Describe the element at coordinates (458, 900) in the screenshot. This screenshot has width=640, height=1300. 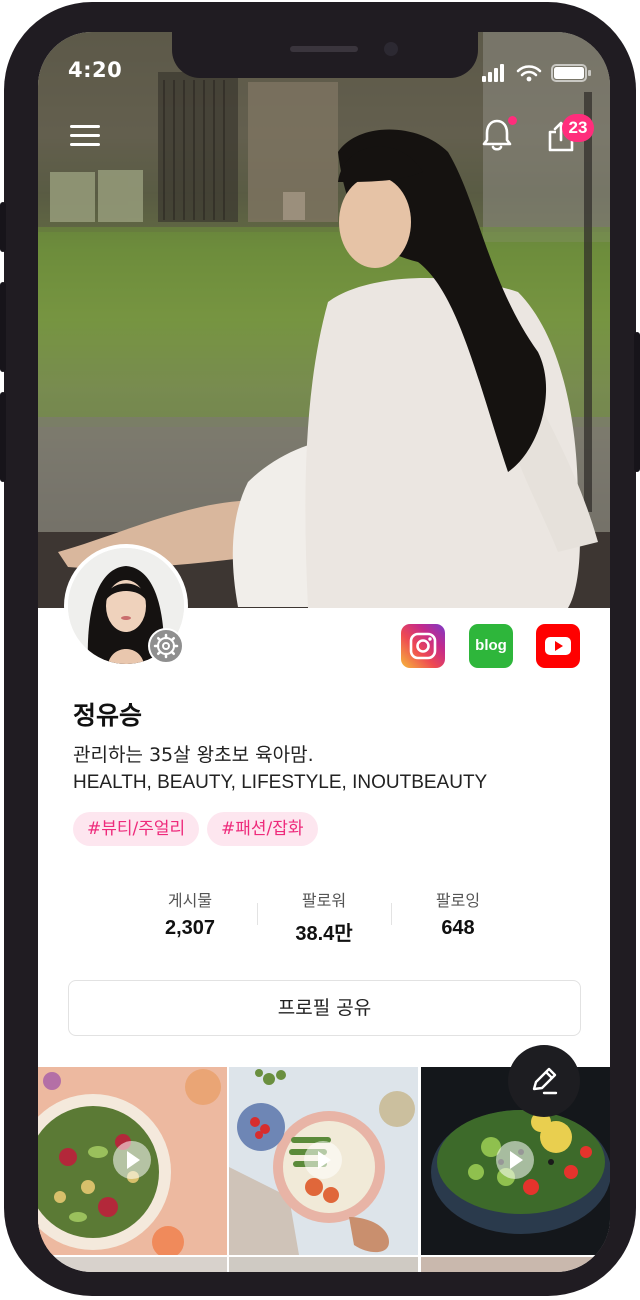
I see `stat-following-label: 팔로잉` at that location.